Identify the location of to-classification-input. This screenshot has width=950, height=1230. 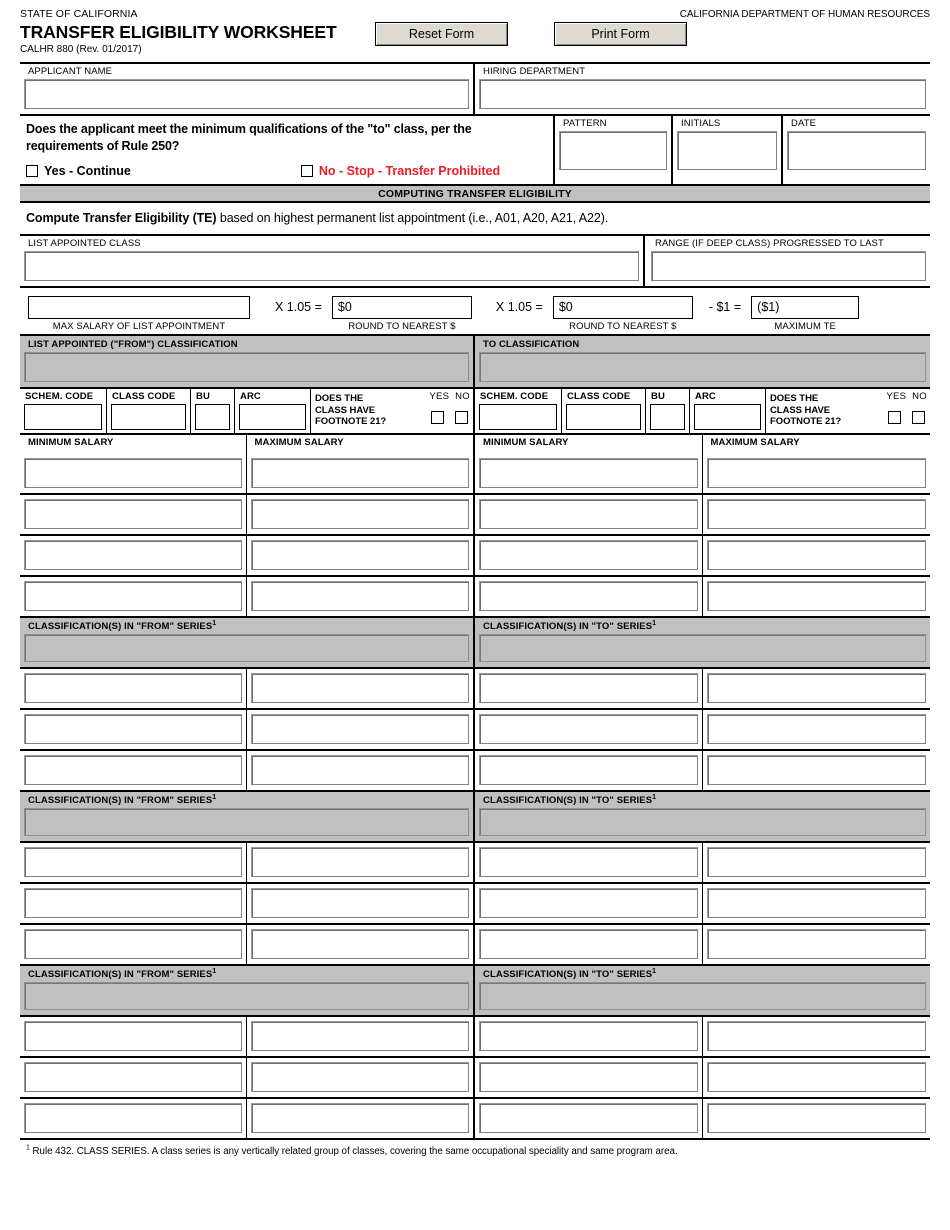
(702, 367).